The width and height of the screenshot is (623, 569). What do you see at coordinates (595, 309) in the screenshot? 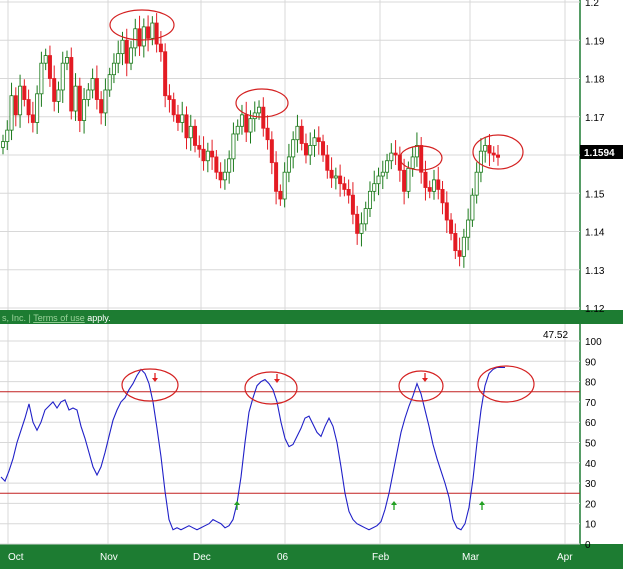
I see `price-tick-label: 1.12` at bounding box center [595, 309].